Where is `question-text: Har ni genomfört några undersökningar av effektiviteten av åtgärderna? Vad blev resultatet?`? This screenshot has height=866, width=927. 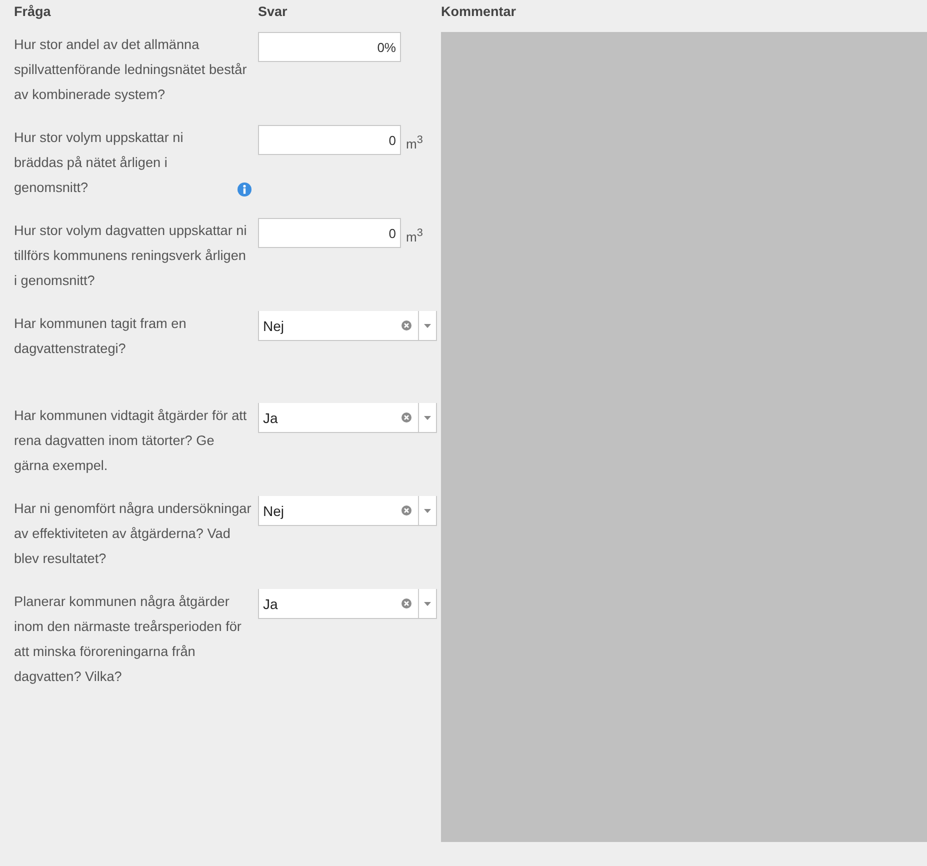 question-text: Har ni genomfört några undersökningar av effektiviteten av åtgärderna? Vad blev resultatet? is located at coordinates (133, 534).